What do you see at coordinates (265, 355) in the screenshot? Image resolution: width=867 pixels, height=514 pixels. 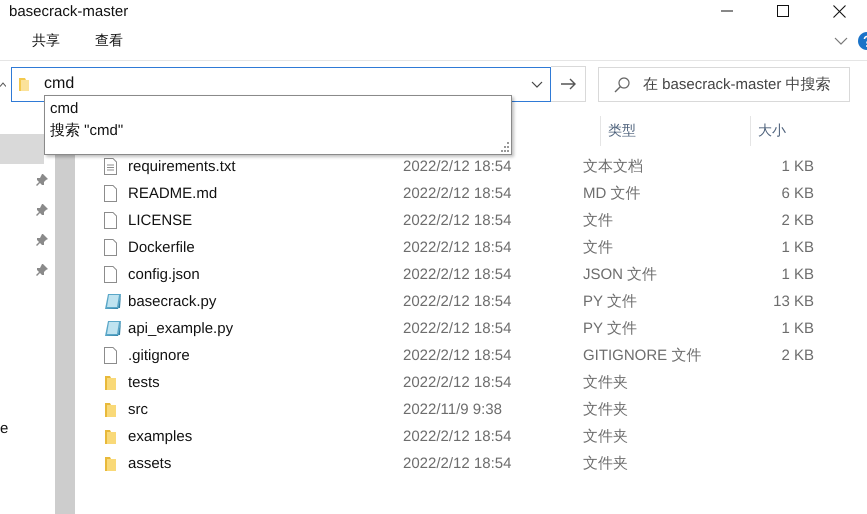 I see `file-name: .gitignore` at bounding box center [265, 355].